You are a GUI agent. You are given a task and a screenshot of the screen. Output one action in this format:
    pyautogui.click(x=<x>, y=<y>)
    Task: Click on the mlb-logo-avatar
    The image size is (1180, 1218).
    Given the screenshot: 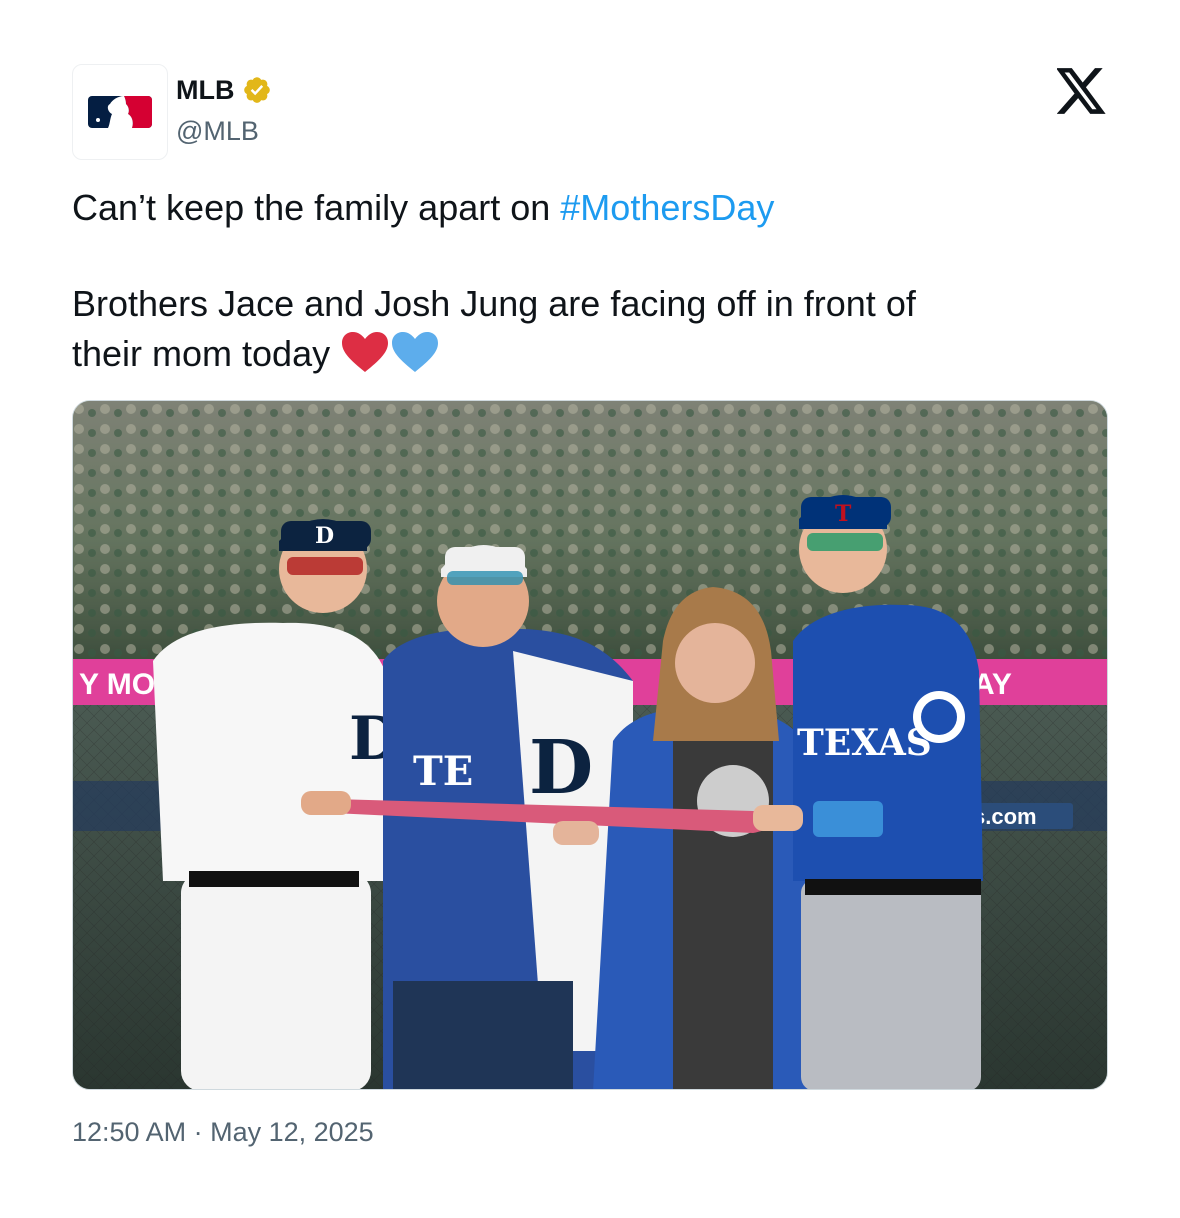 What is the action you would take?
    pyautogui.click(x=120, y=112)
    